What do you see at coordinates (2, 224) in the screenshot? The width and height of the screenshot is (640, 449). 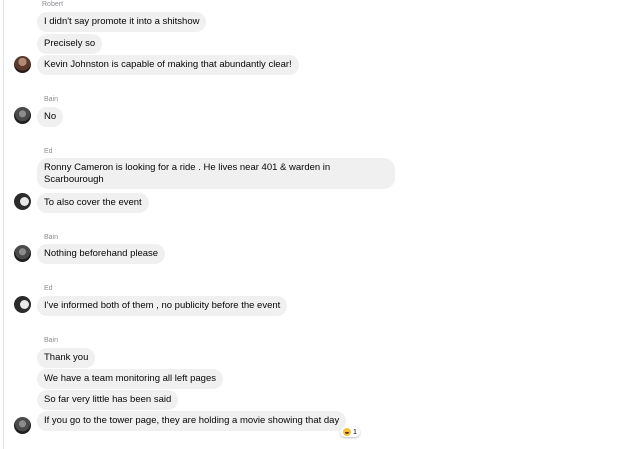 I see `window-edge` at bounding box center [2, 224].